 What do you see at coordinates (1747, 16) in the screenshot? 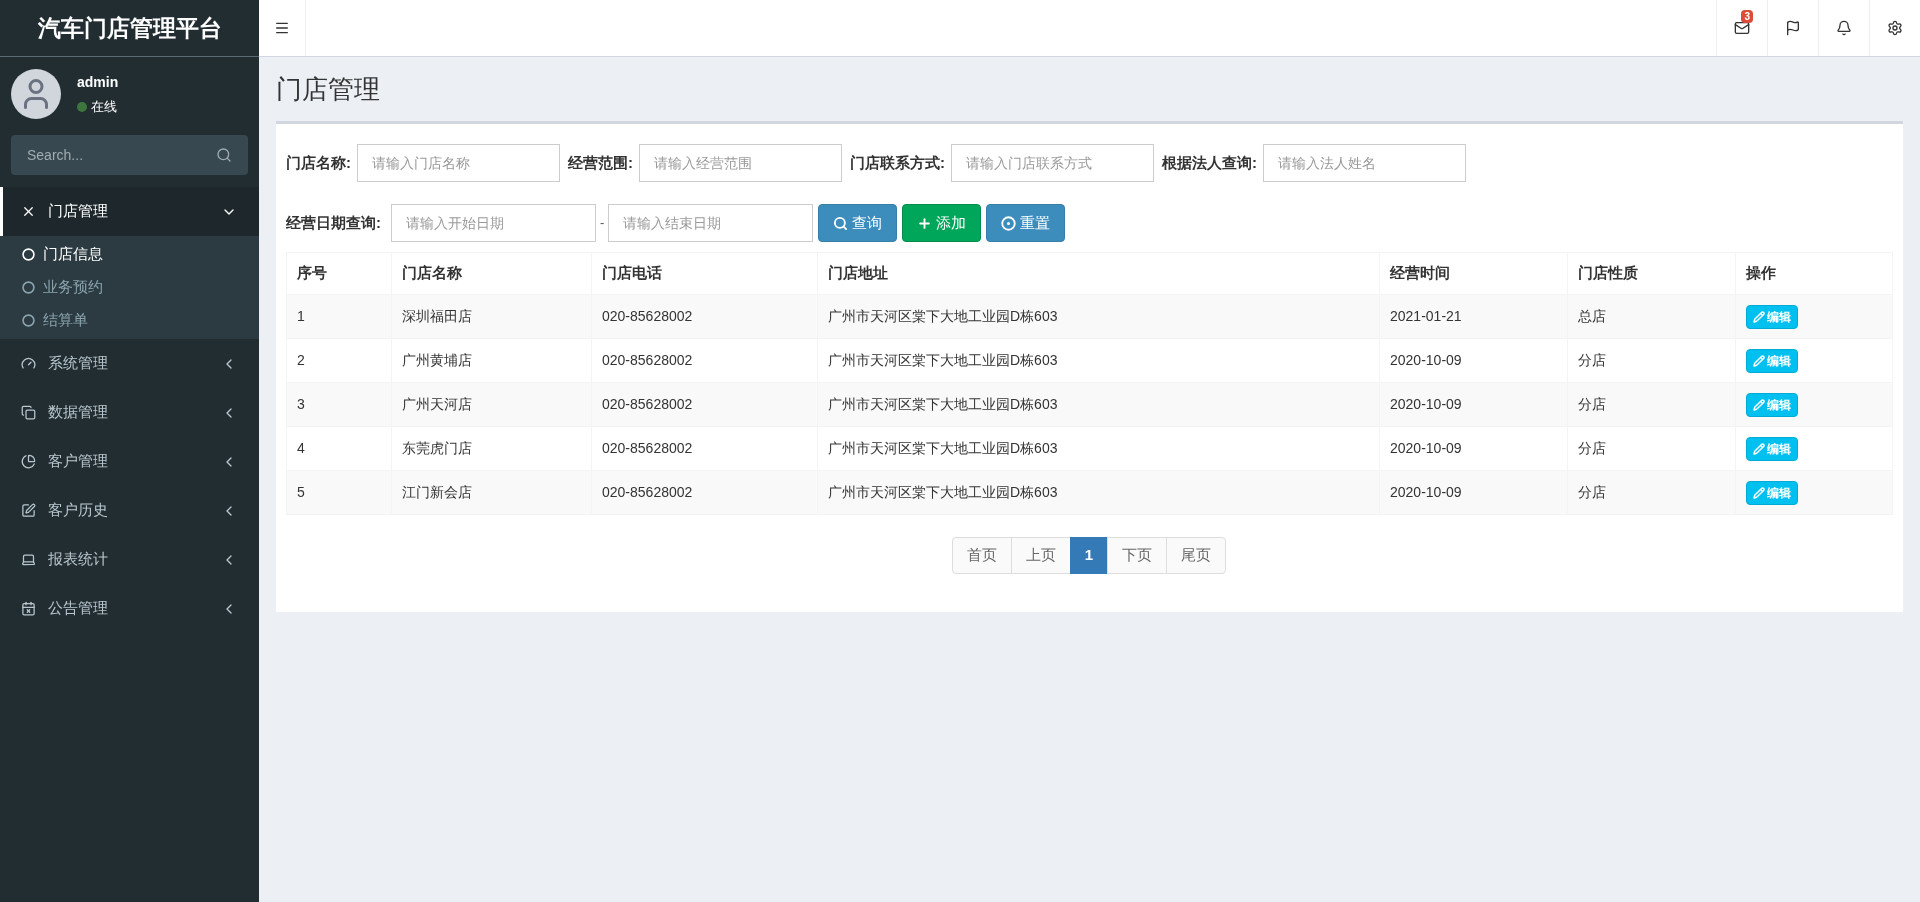
I see `mail-count-badge: 3` at bounding box center [1747, 16].